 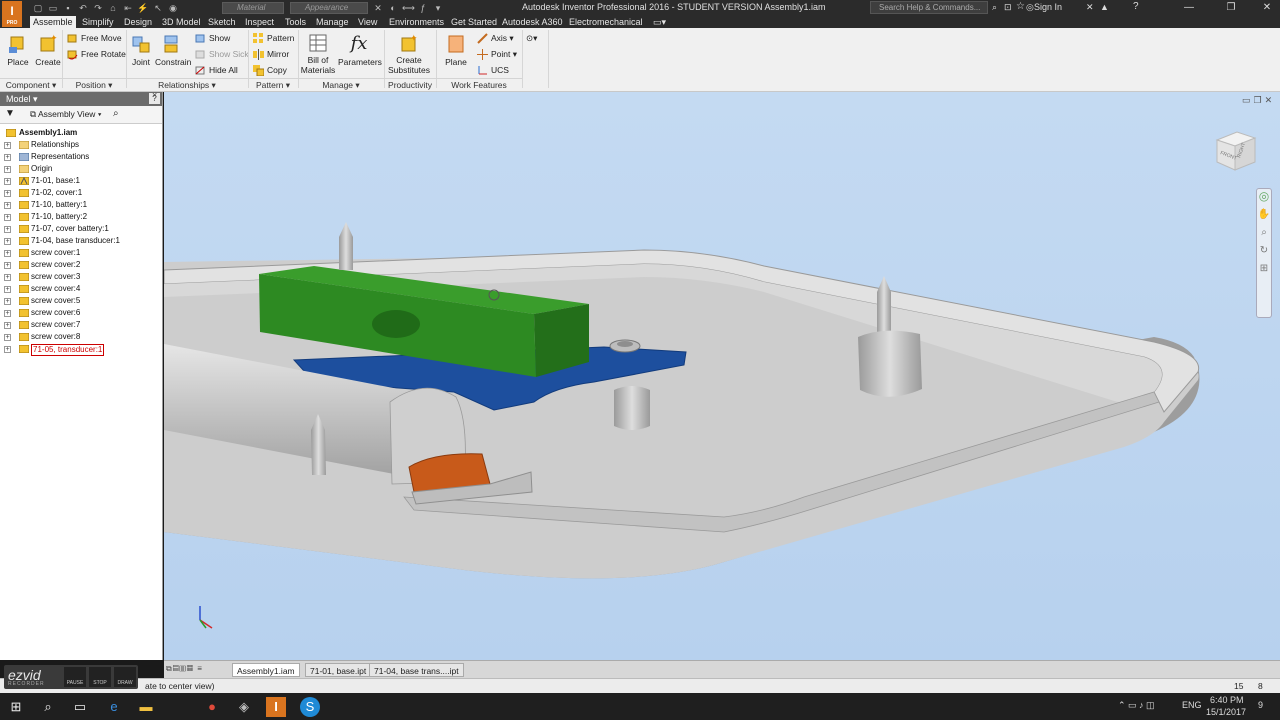 What do you see at coordinates (1267, 8) in the screenshot?
I see `close-button: ✕` at bounding box center [1267, 8].